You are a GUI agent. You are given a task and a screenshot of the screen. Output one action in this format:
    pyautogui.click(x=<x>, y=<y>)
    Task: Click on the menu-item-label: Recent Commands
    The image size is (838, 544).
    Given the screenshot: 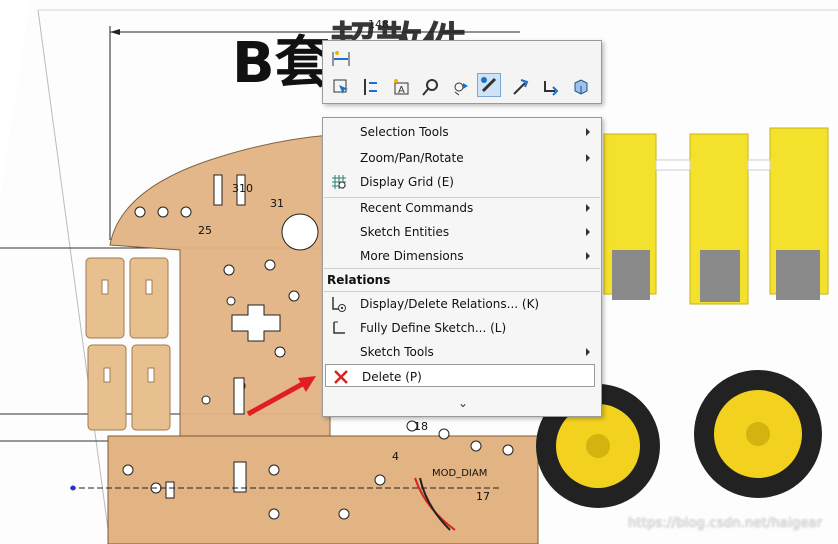 What is the action you would take?
    pyautogui.click(x=417, y=208)
    